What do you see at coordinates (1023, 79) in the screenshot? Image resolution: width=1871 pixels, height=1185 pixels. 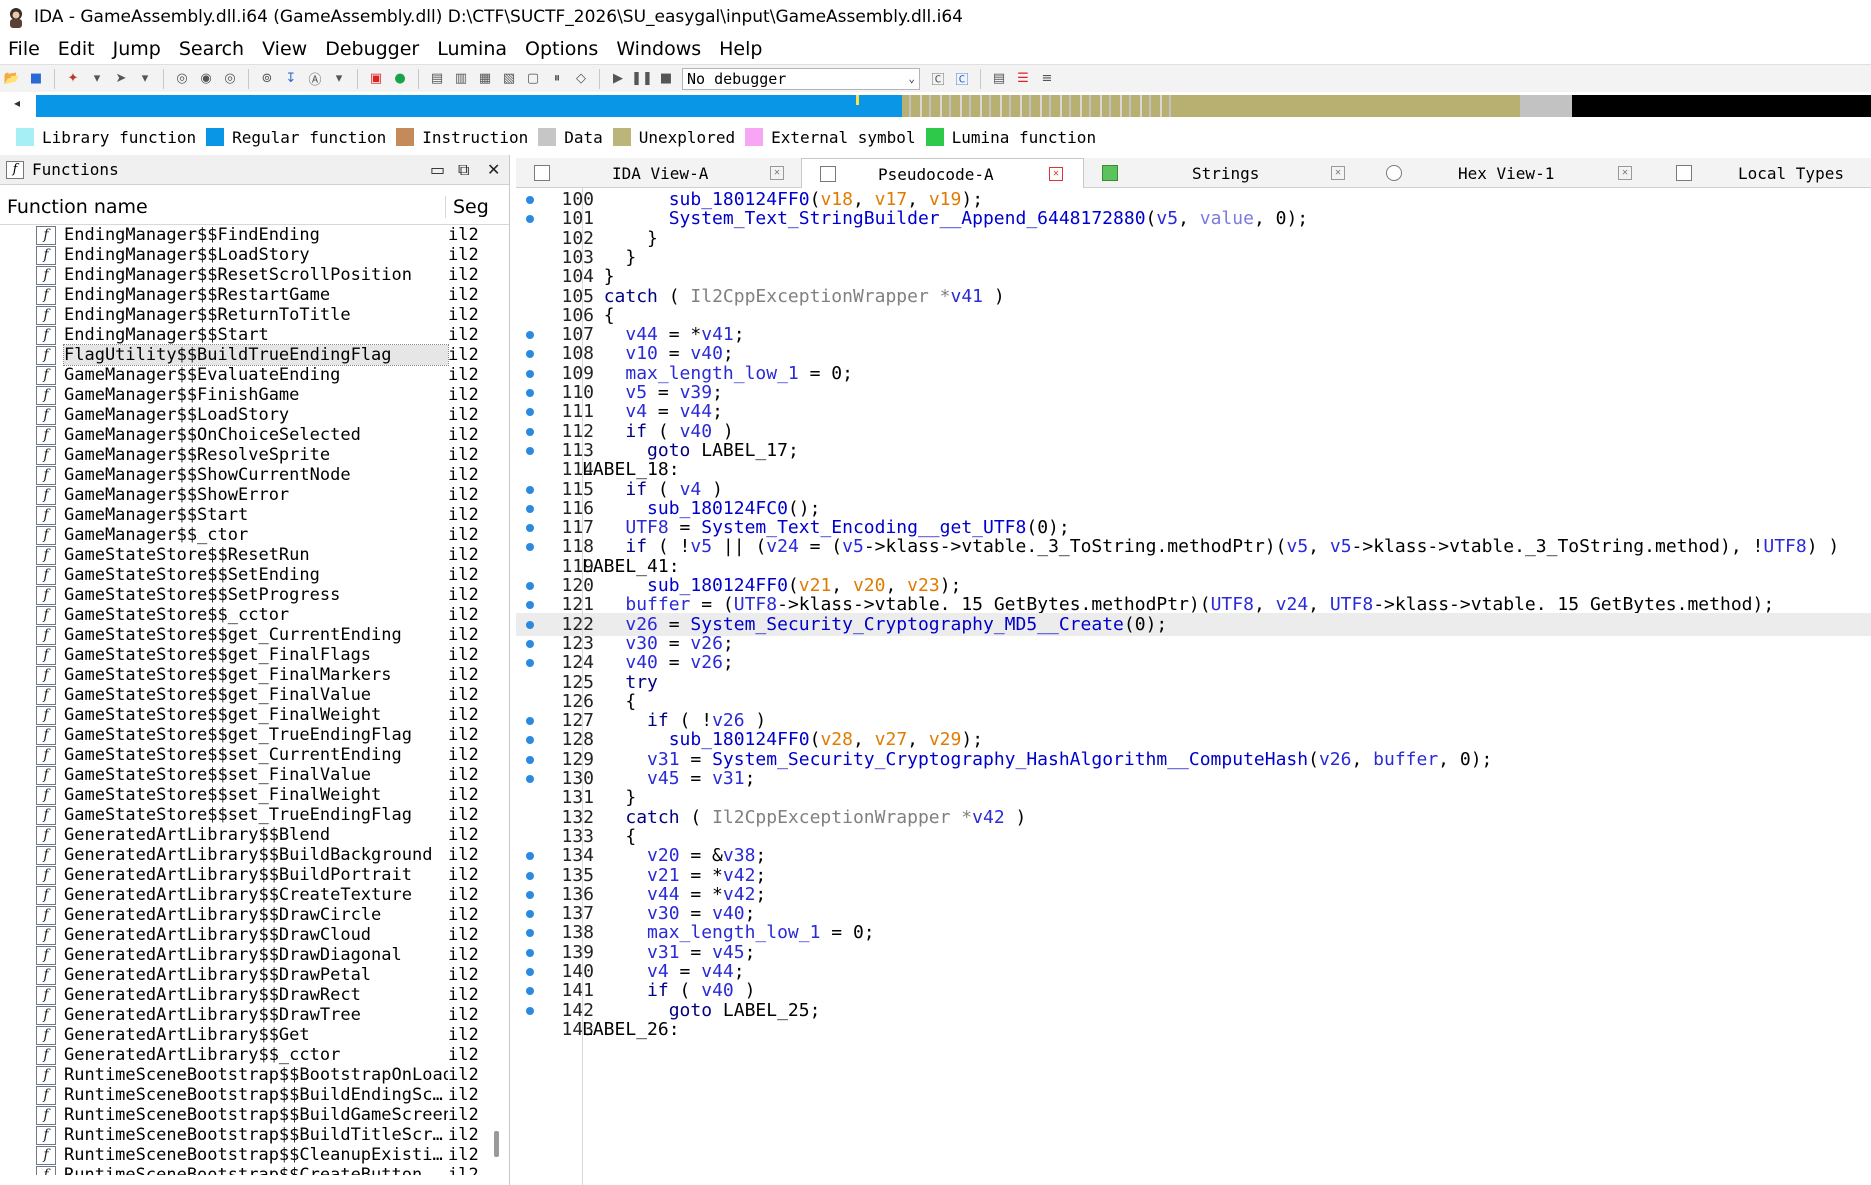 I see `list-icon: ☰` at bounding box center [1023, 79].